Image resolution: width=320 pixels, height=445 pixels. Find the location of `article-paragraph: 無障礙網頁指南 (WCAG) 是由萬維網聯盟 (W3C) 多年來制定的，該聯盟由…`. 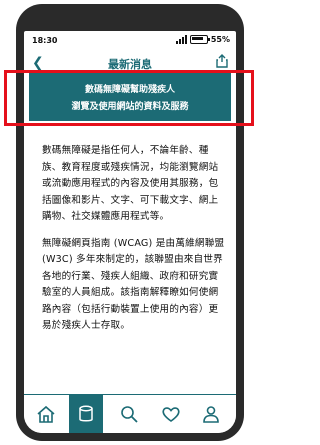

article-paragraph: 無障礙網頁指南 (WCAG) 是由萬維網聯盟 (W3C) 多年來制定的，該聯盟由… is located at coordinates (133, 284).